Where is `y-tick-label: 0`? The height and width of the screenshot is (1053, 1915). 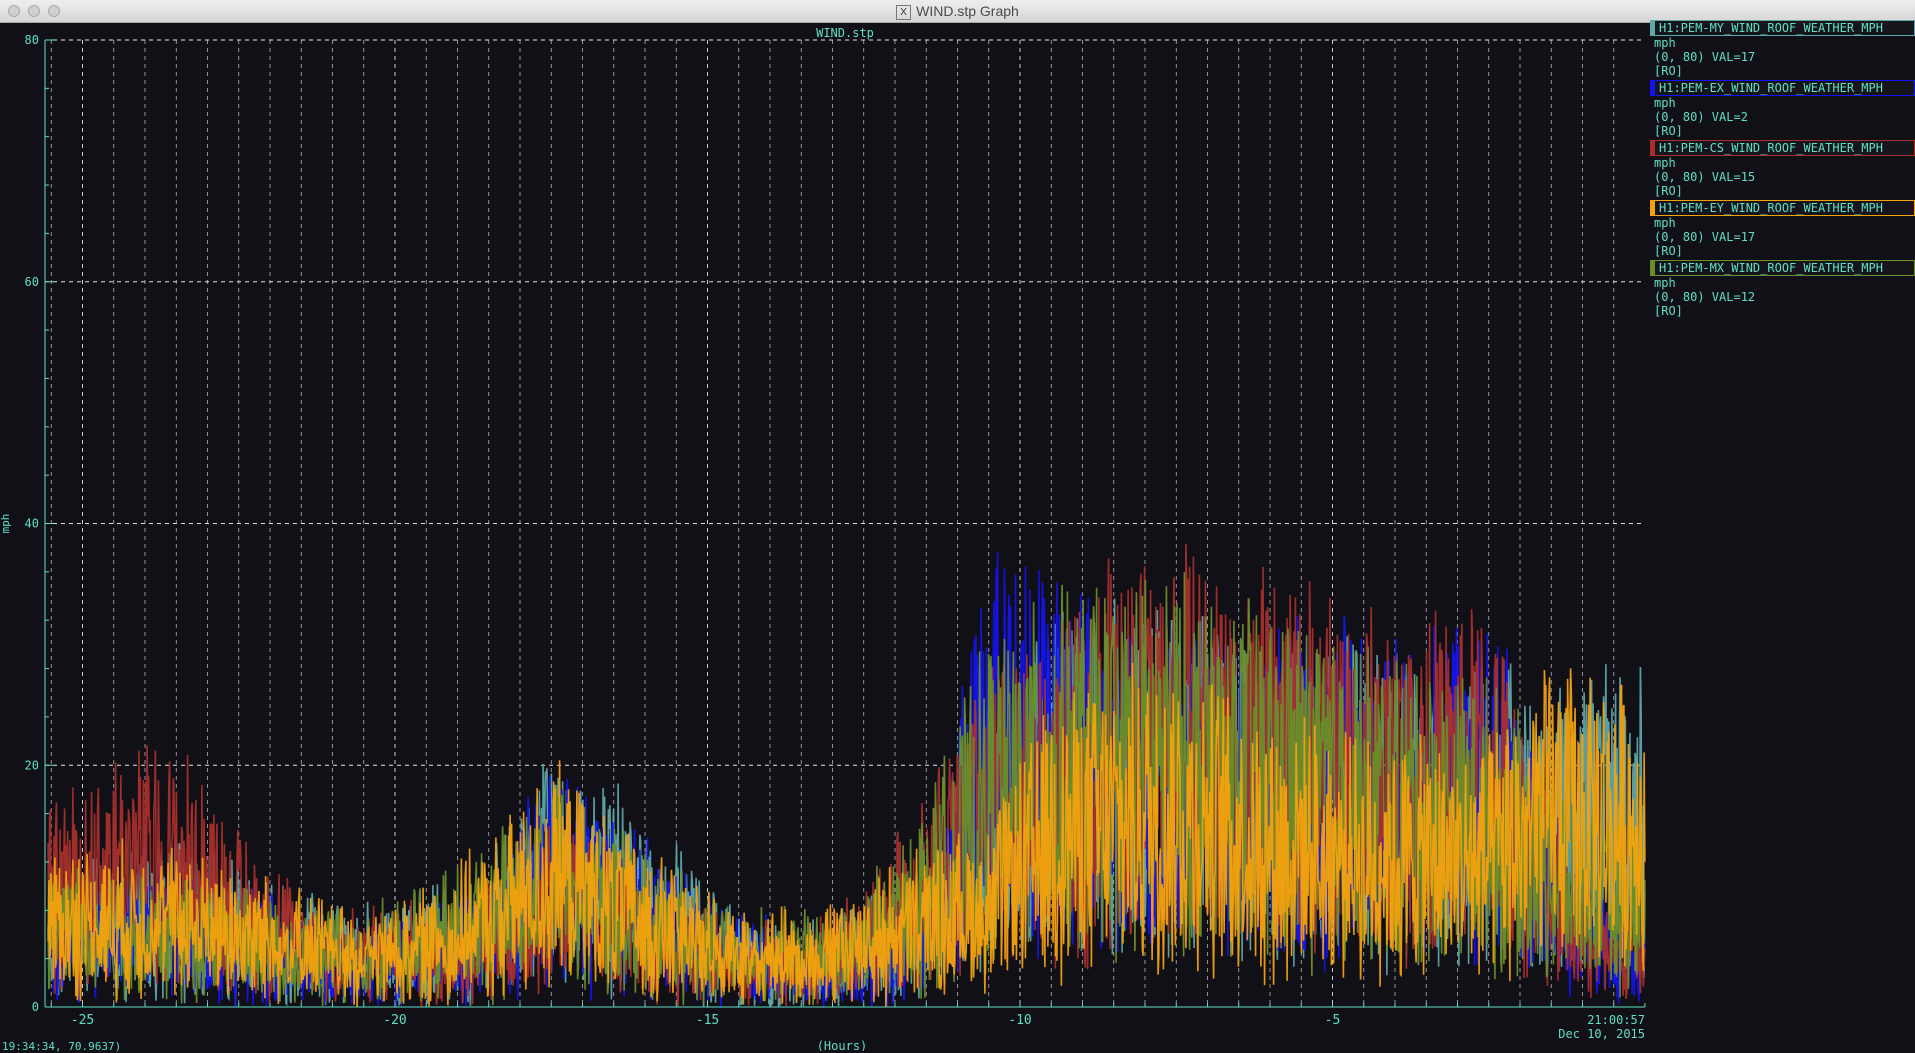
y-tick-label: 0 is located at coordinates (35, 1007).